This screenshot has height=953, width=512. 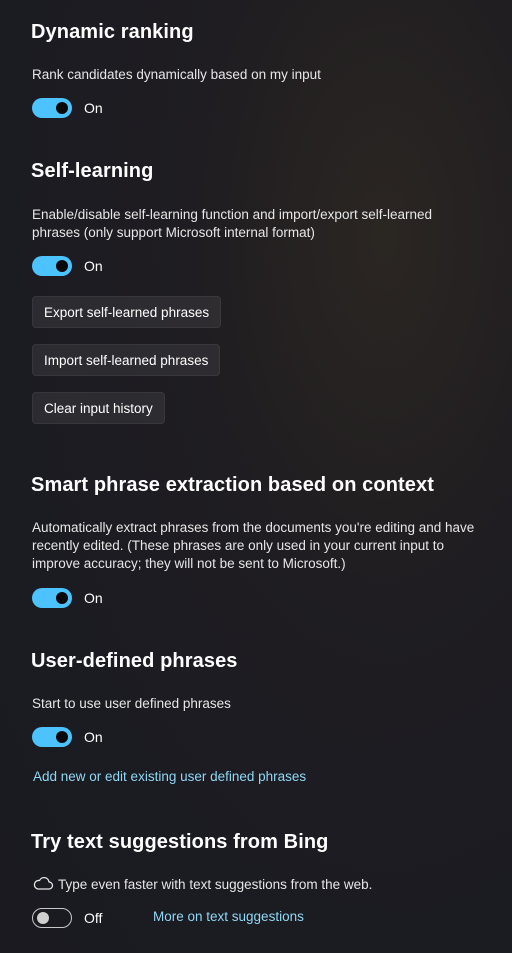 I want to click on user-defined-toggle-label: On, so click(x=93, y=737).